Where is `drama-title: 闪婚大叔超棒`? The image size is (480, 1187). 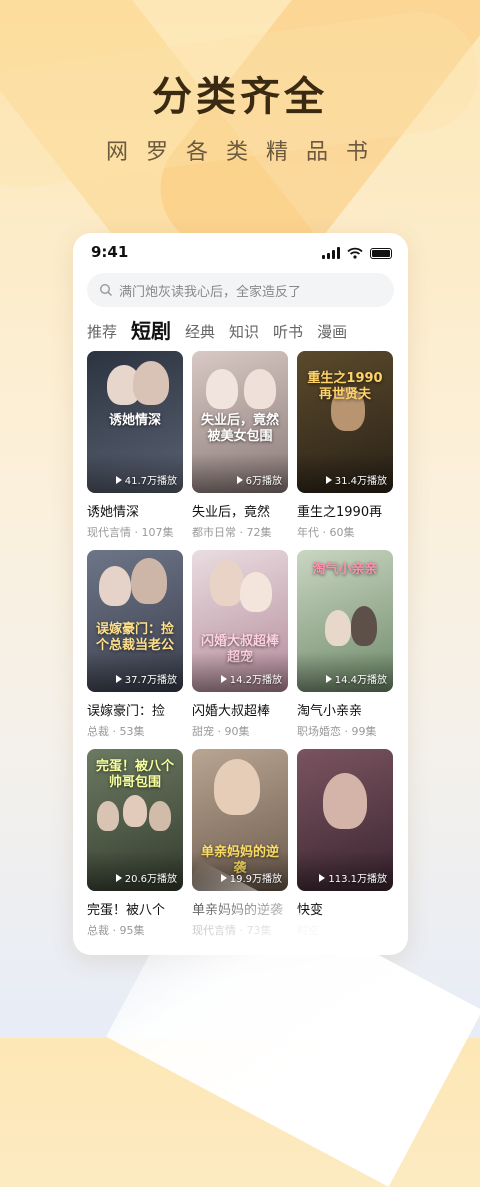
drama-title: 闪婚大叔超棒 is located at coordinates (240, 709).